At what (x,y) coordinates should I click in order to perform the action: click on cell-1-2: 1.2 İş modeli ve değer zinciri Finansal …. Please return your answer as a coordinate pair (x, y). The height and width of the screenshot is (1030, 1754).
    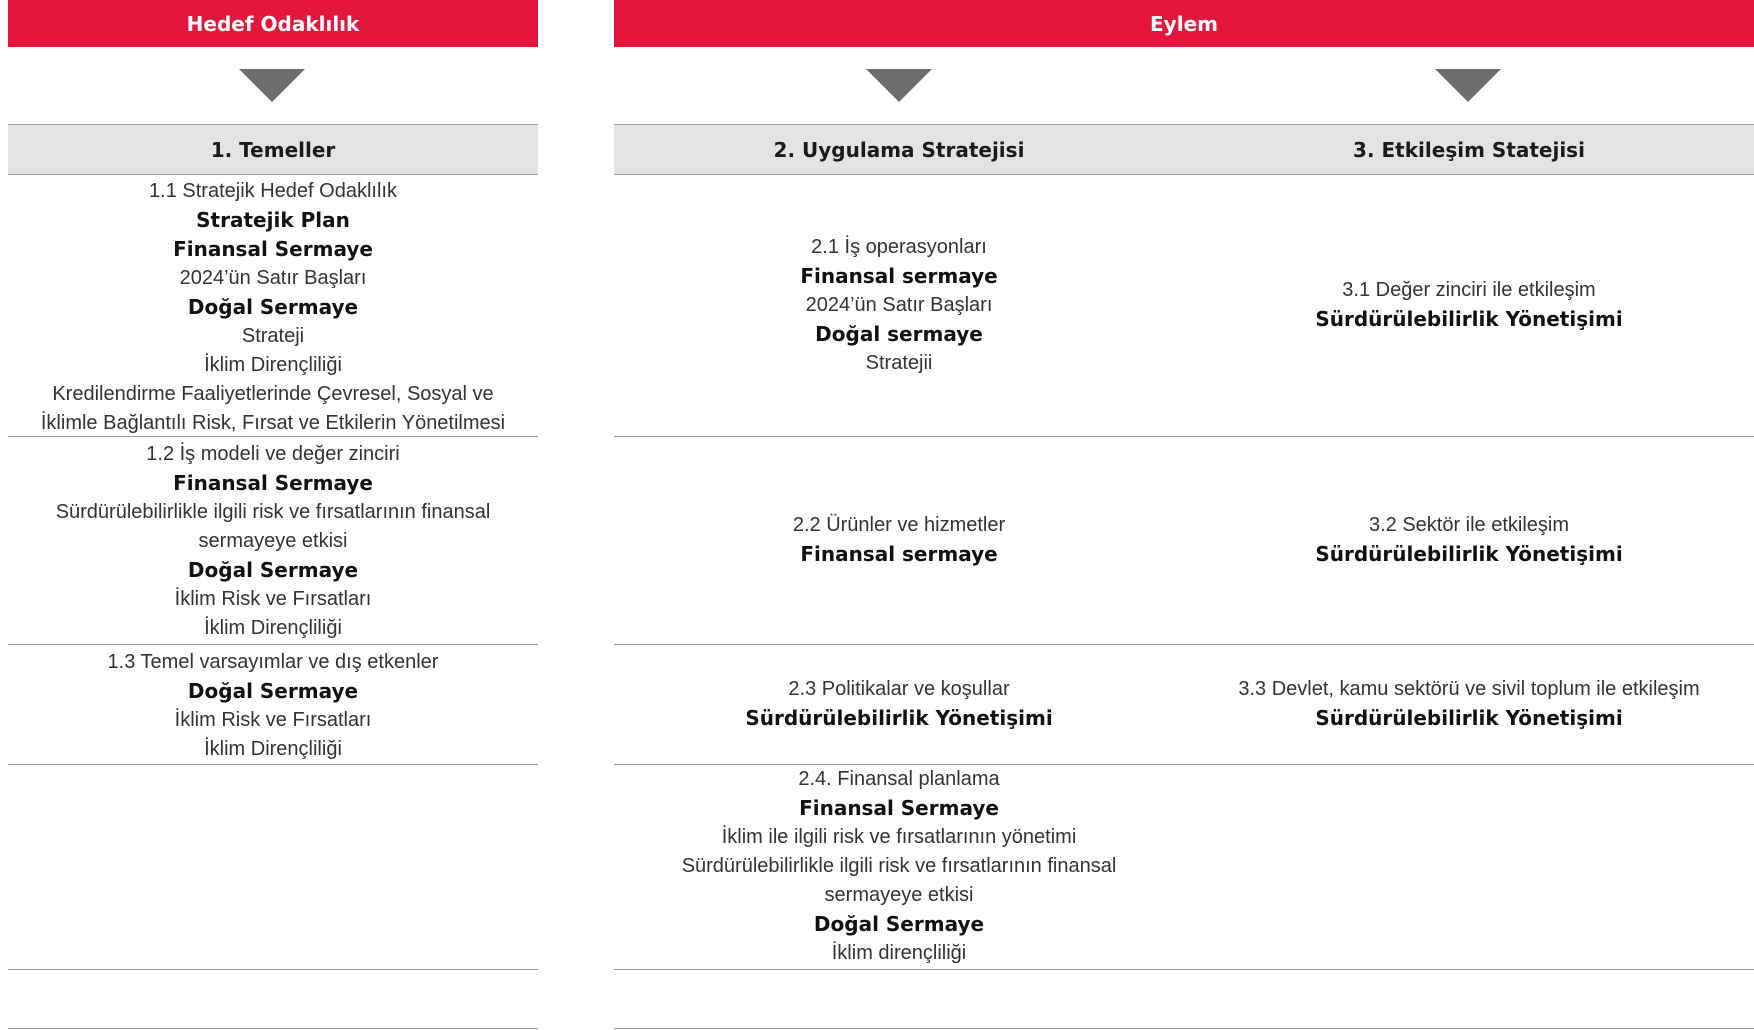
    Looking at the image, I should click on (273, 541).